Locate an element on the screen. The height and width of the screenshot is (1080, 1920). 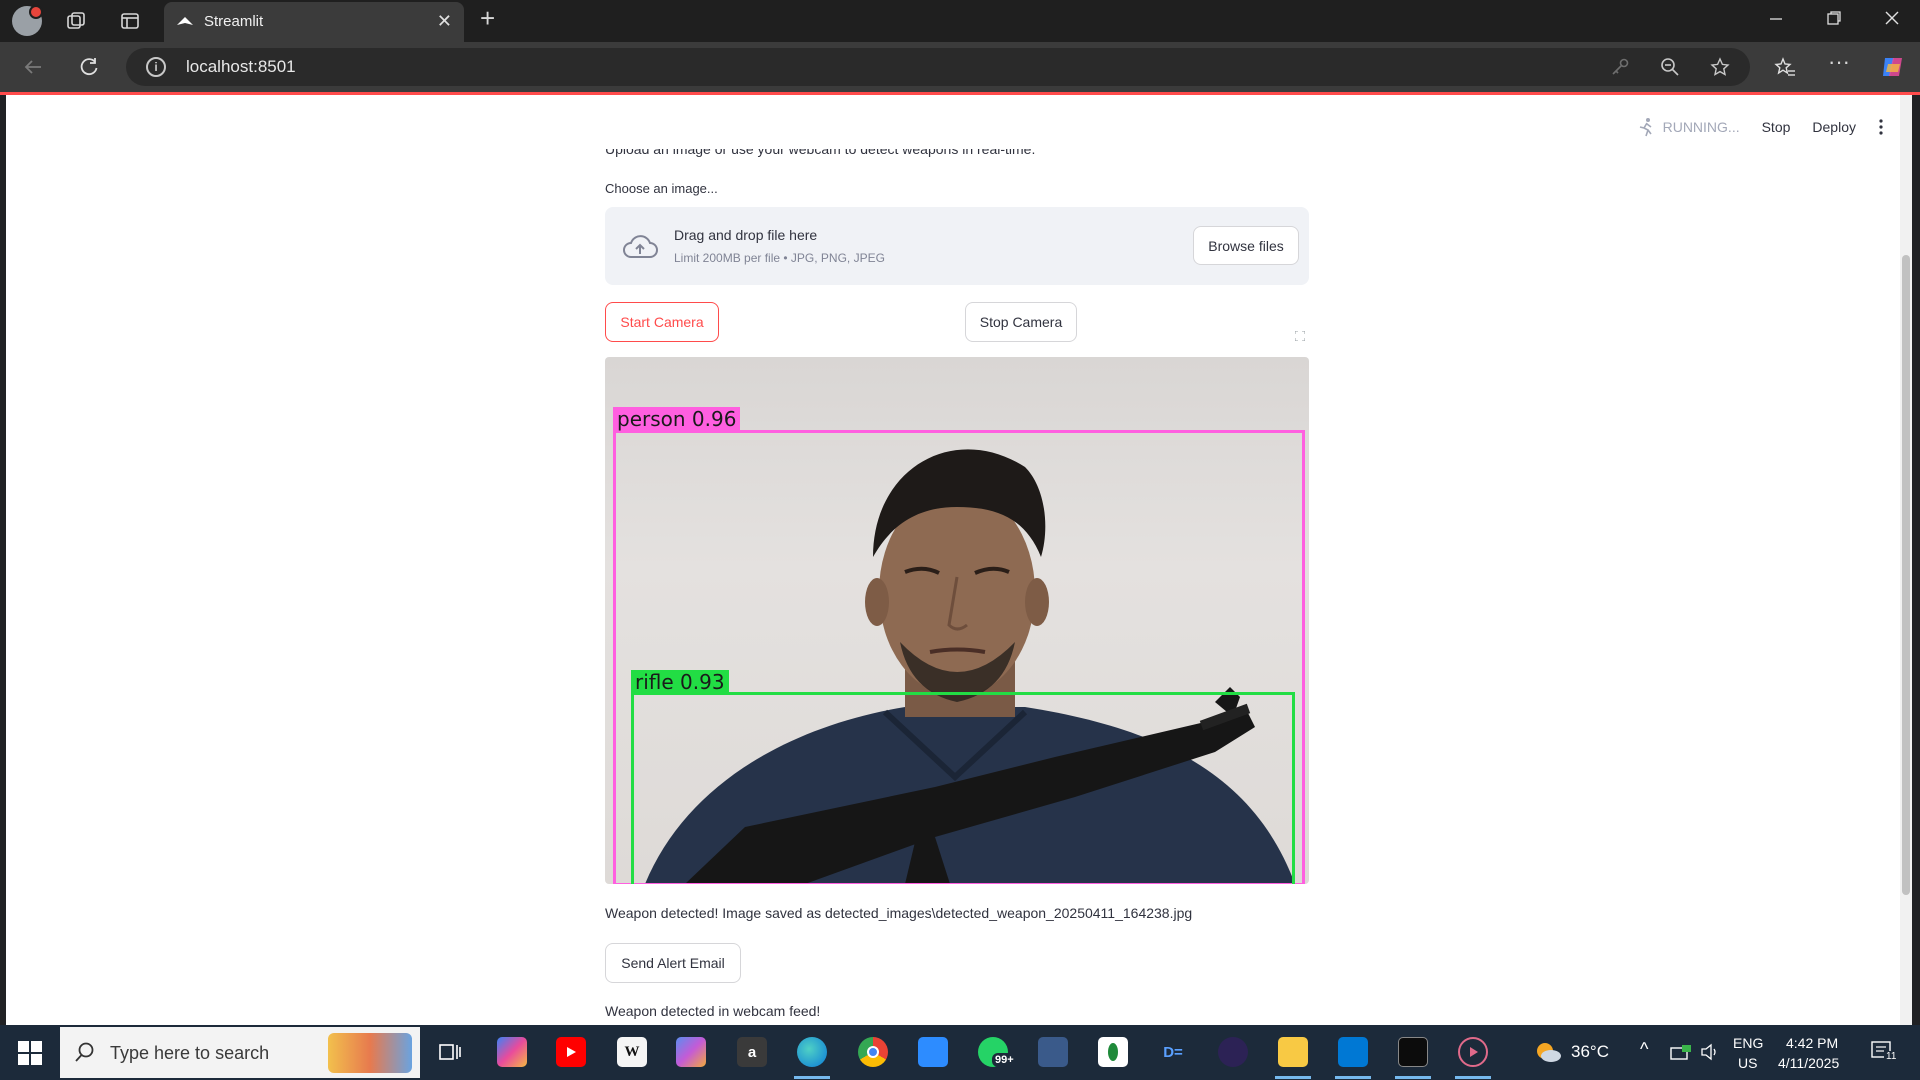
windows-start-icon is located at coordinates (30, 1053).